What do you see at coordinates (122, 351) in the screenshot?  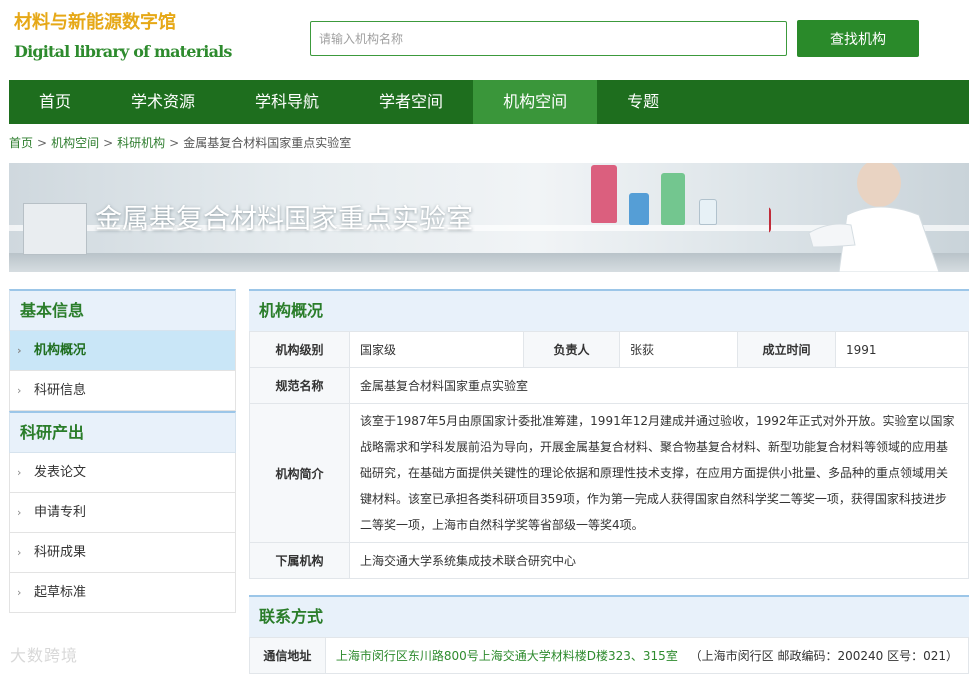 I see `sidebar-item-overview: › 机构概况` at bounding box center [122, 351].